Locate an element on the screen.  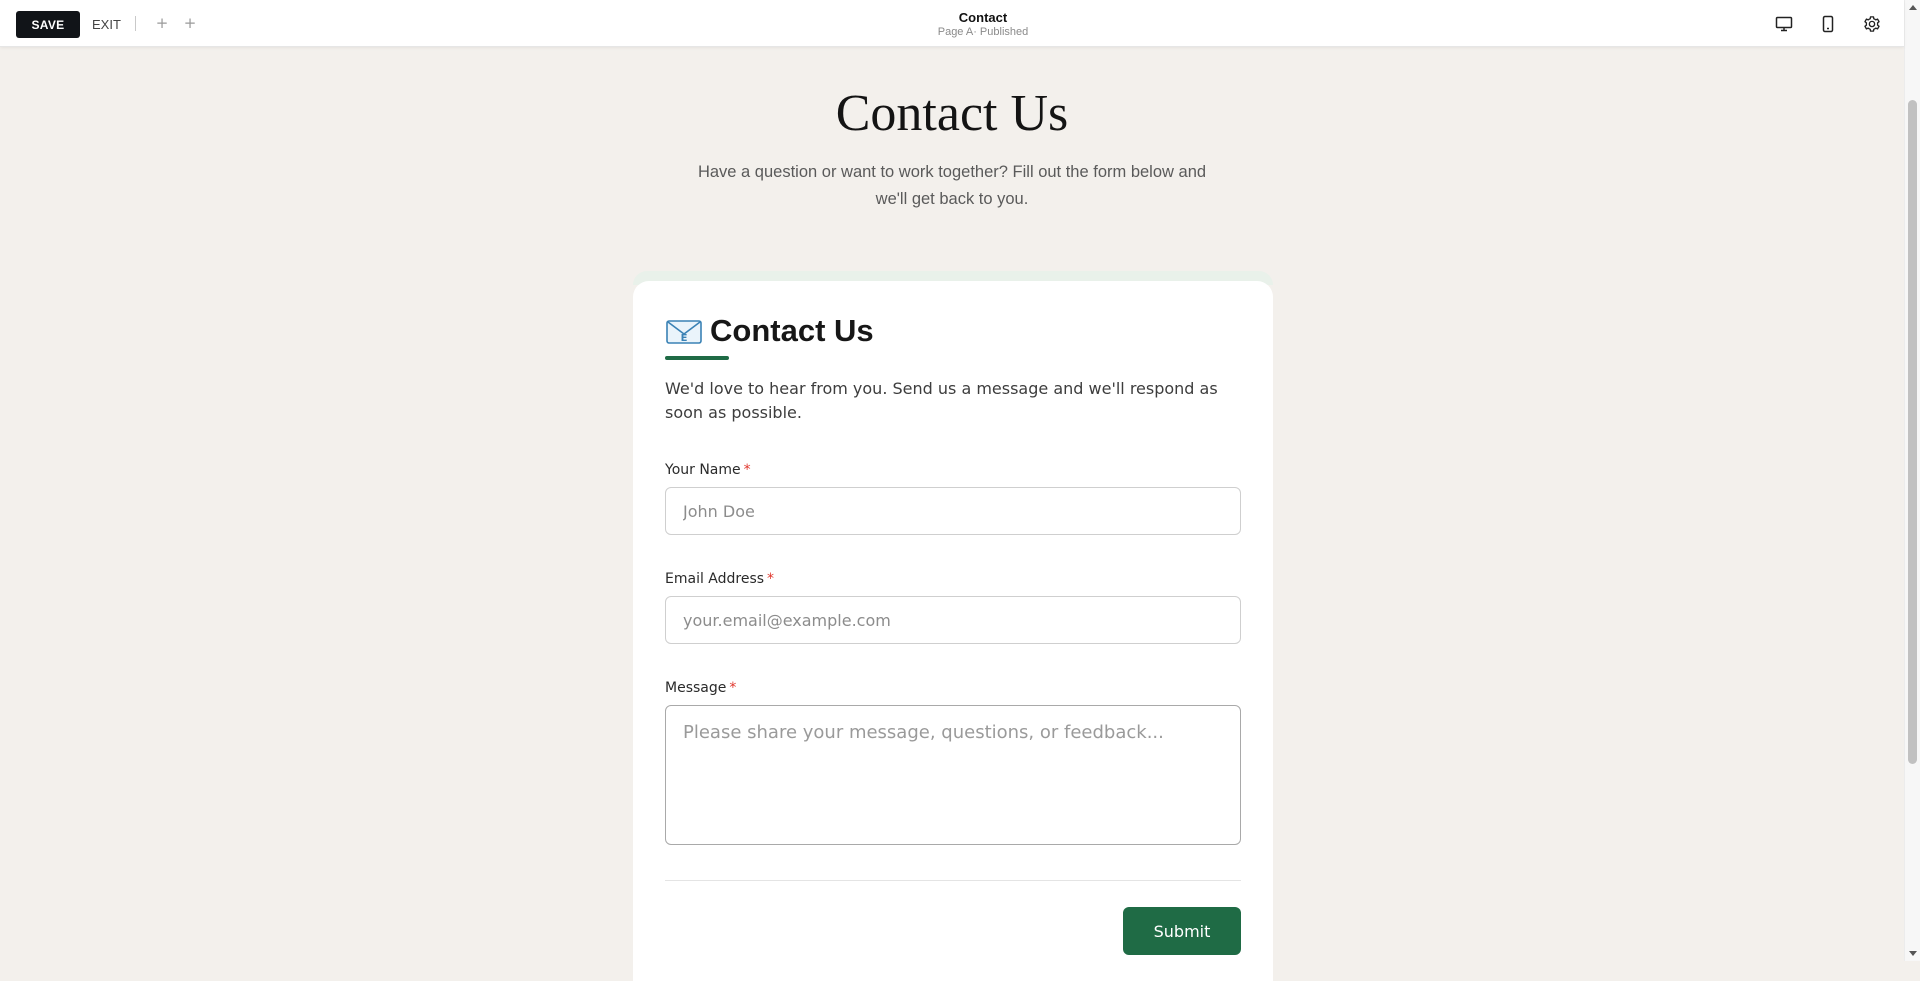
desktop-view-icon is located at coordinates (1784, 24).